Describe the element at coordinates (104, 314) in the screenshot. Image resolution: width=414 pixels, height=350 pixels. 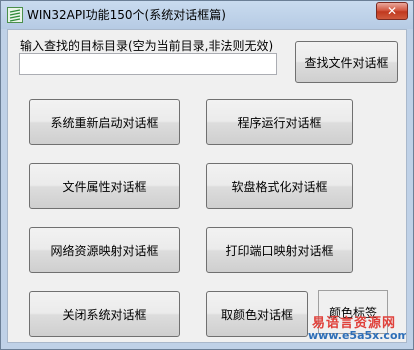
I see `shutdown-dialog-button: 关闭系统对话框` at that location.